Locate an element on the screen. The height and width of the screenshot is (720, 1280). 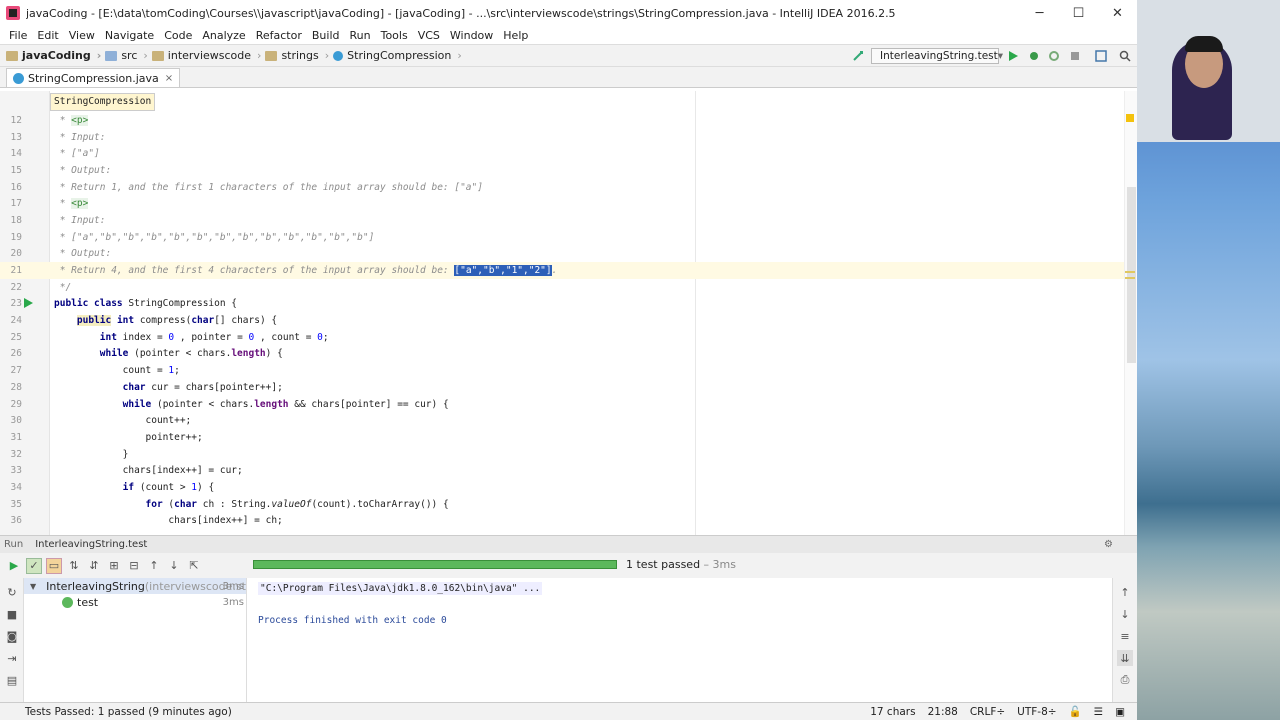
exit-icon: ⇥ is located at coordinates (12, 658).